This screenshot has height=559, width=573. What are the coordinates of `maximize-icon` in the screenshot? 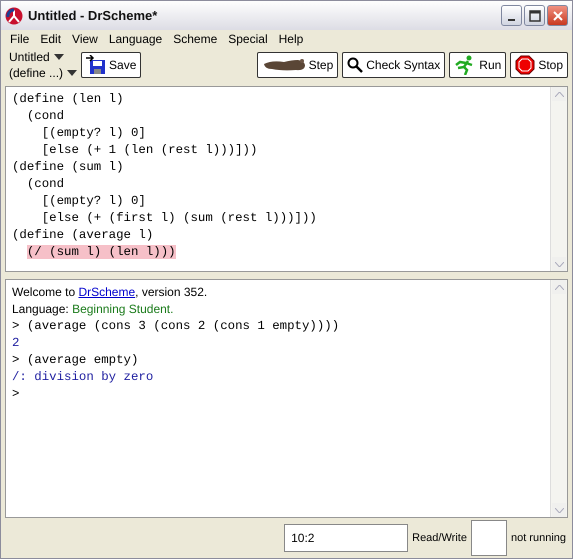 It's located at (534, 16).